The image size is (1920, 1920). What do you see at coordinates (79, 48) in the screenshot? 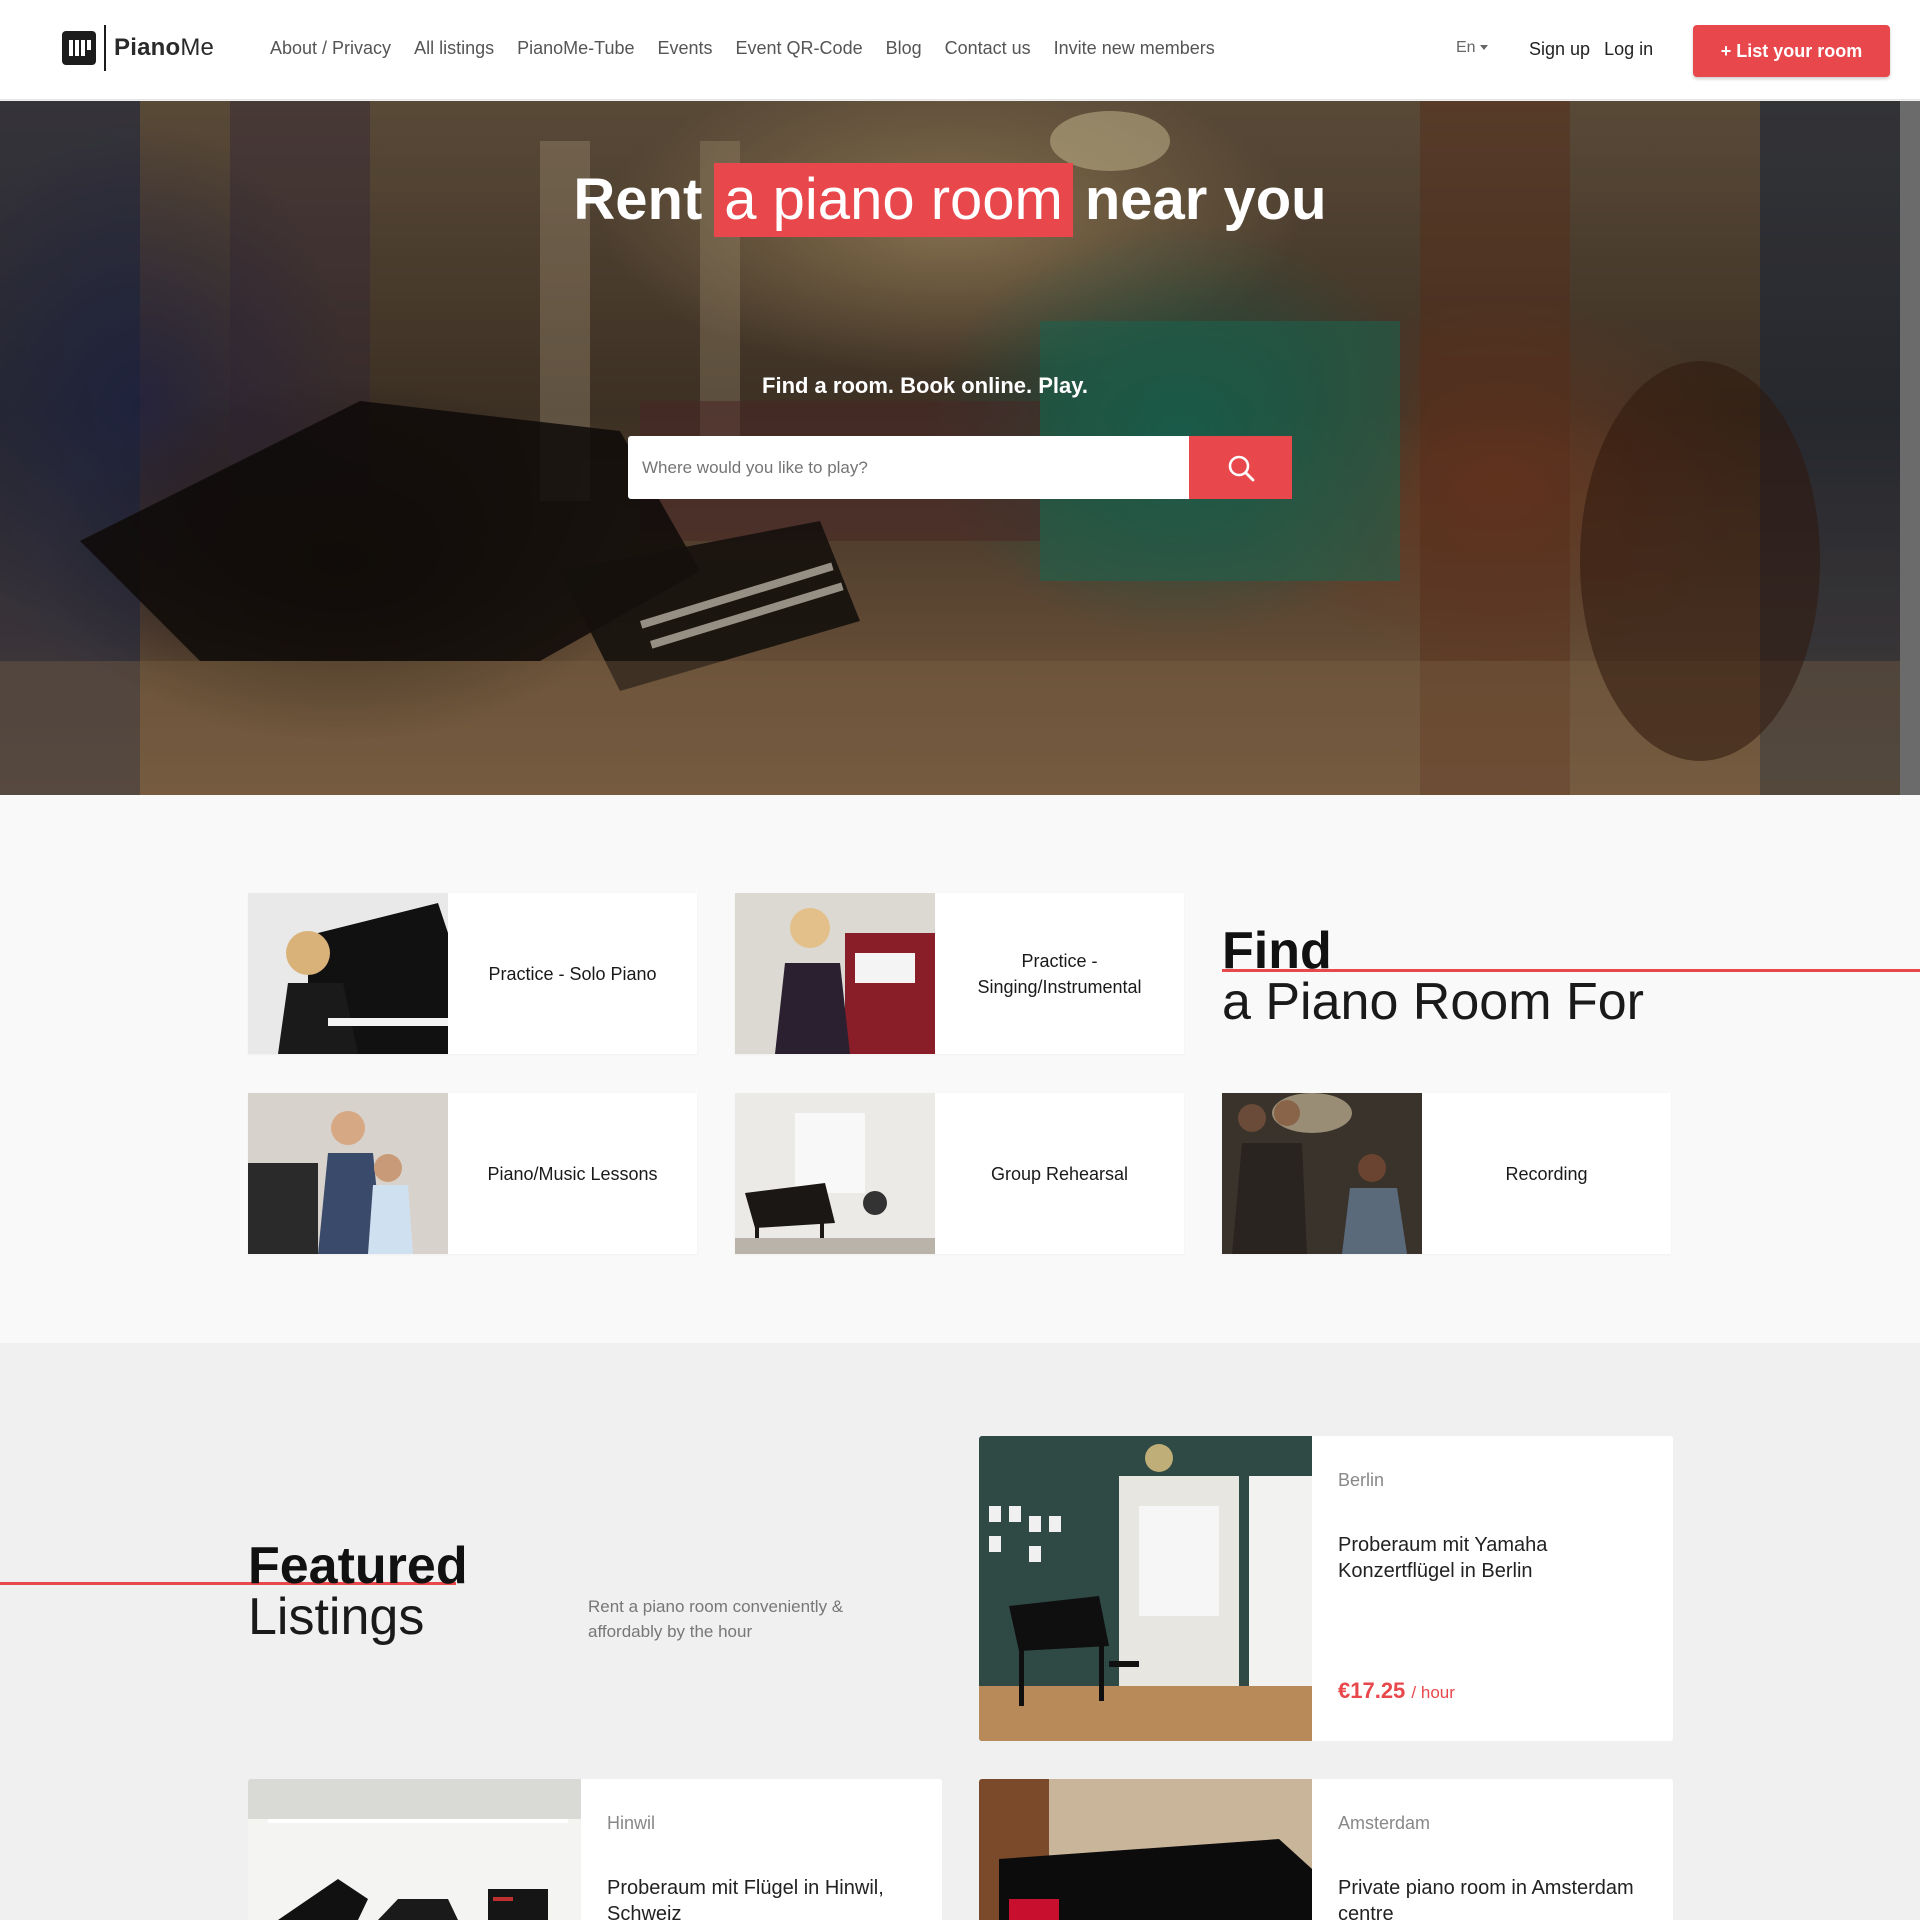
I see `piano-keys-icon` at bounding box center [79, 48].